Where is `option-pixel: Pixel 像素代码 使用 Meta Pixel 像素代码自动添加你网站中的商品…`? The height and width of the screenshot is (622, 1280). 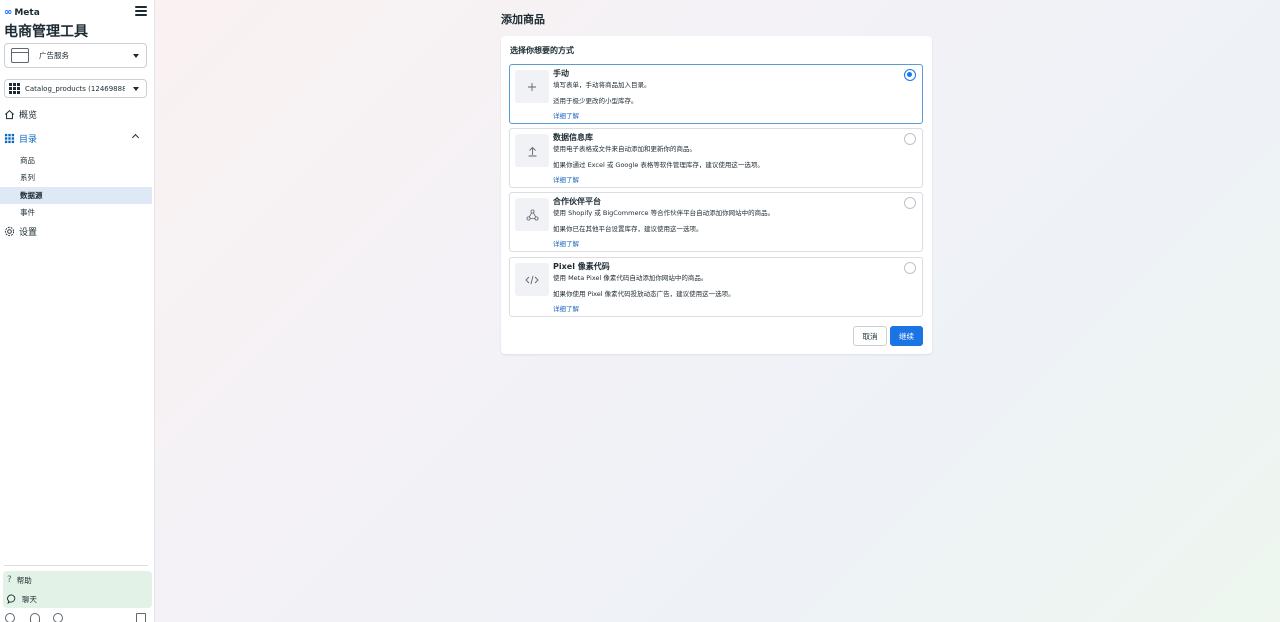
option-pixel: Pixel 像素代码 使用 Meta Pixel 像素代码自动添加你网站中的商品… is located at coordinates (716, 287).